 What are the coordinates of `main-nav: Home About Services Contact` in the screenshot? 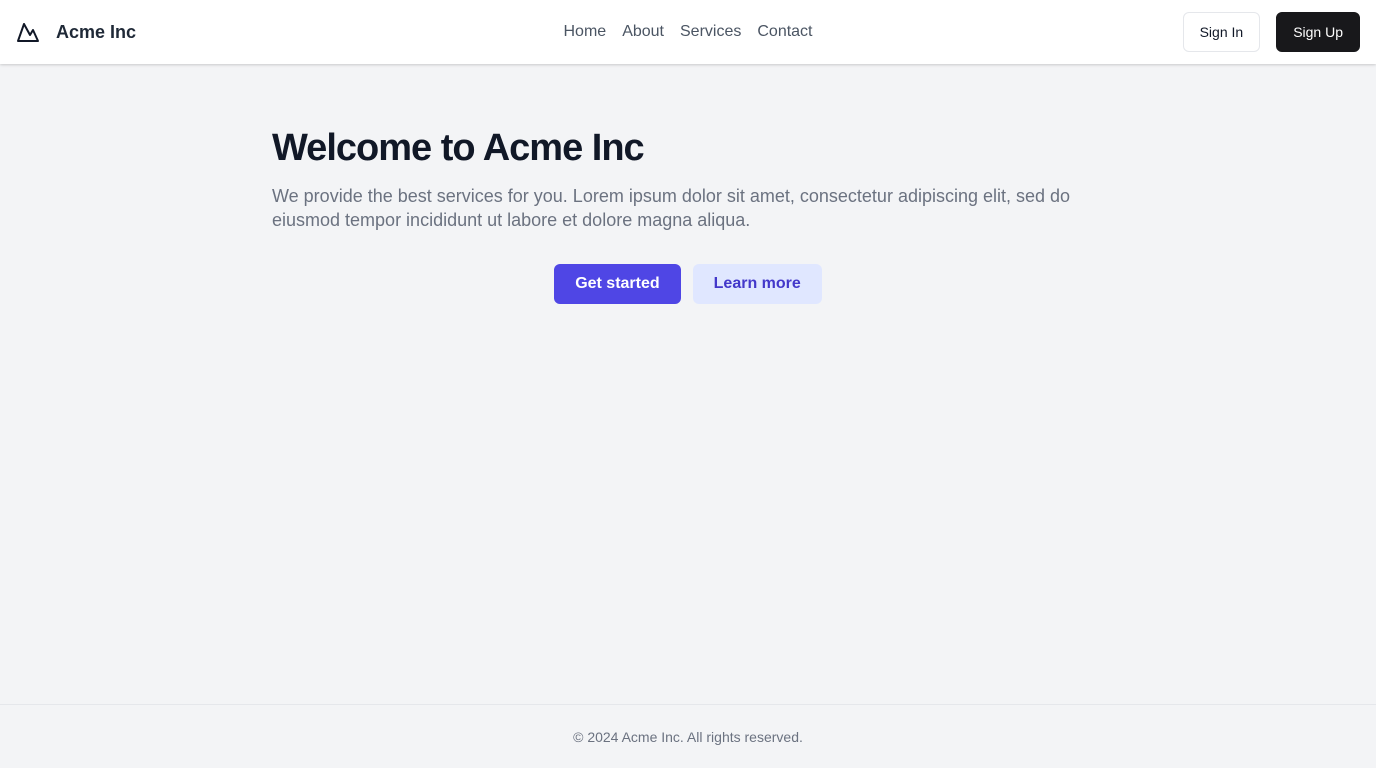 It's located at (688, 32).